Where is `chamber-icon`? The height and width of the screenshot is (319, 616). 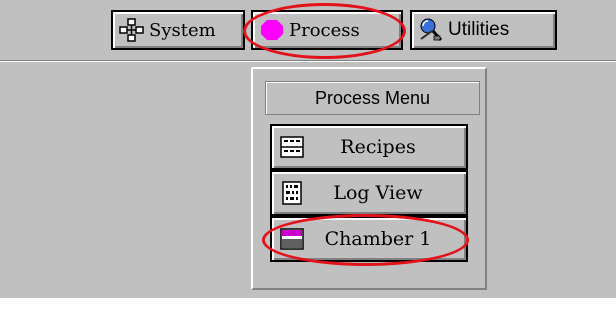
chamber-icon is located at coordinates (292, 239).